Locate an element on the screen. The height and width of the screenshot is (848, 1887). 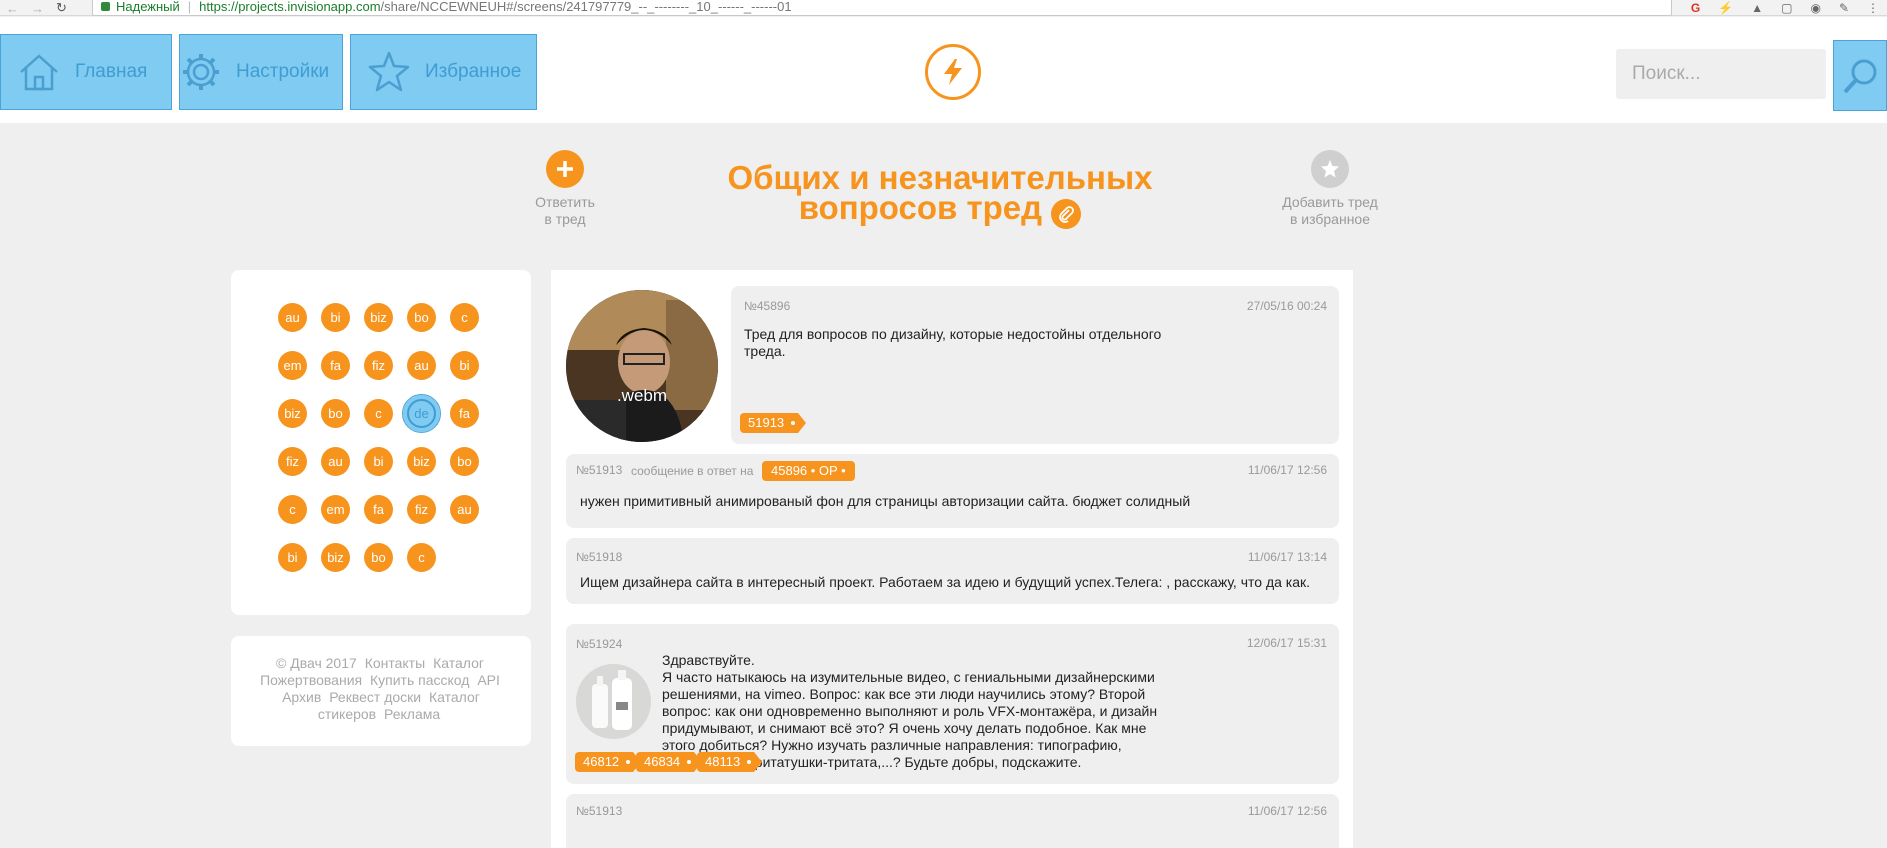
extension-icon: ▲ is located at coordinates (1757, 8).